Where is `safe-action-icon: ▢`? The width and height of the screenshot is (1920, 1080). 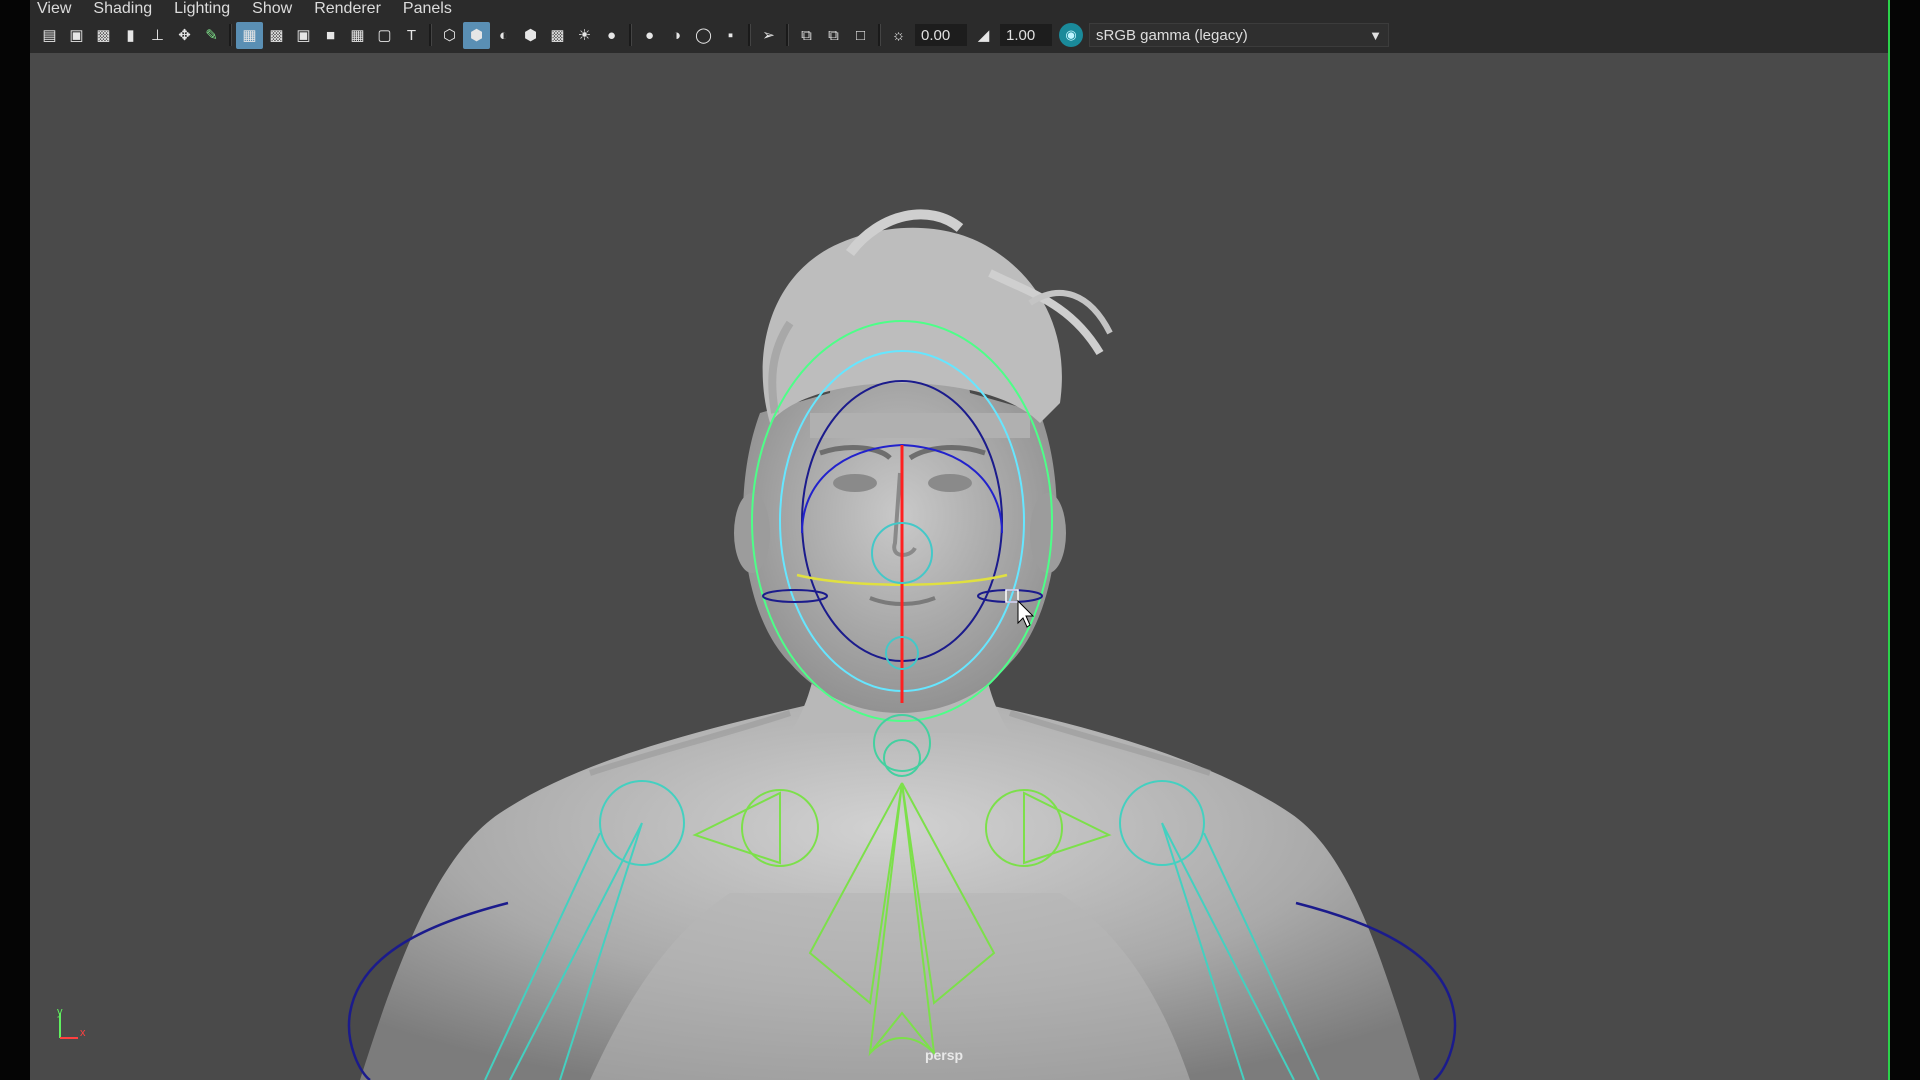 safe-action-icon: ▢ is located at coordinates (384, 35).